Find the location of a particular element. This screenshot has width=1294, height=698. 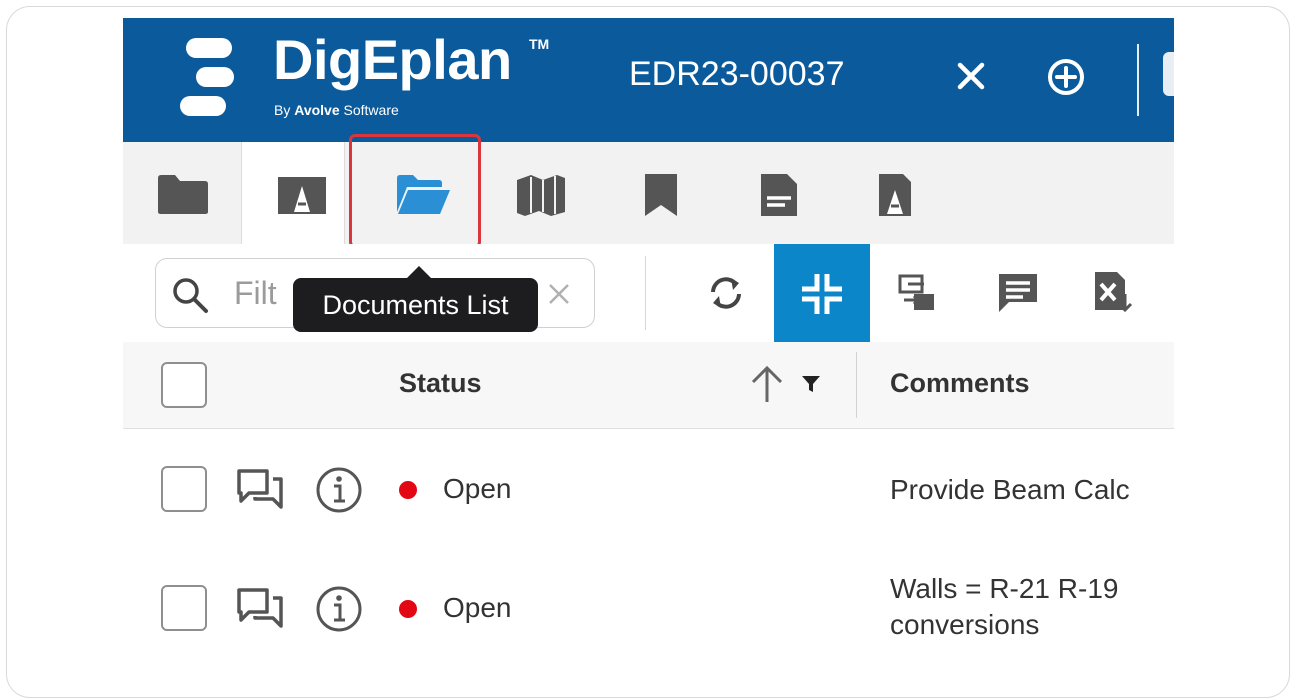

brand-name: DigEplan is located at coordinates (392, 59).